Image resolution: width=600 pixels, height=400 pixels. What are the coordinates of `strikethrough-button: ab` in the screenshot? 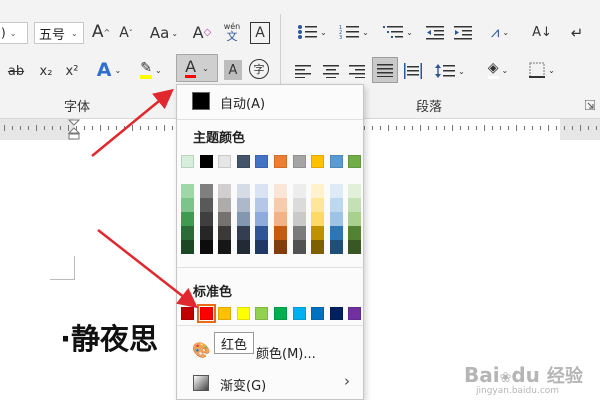 It's located at (16, 71).